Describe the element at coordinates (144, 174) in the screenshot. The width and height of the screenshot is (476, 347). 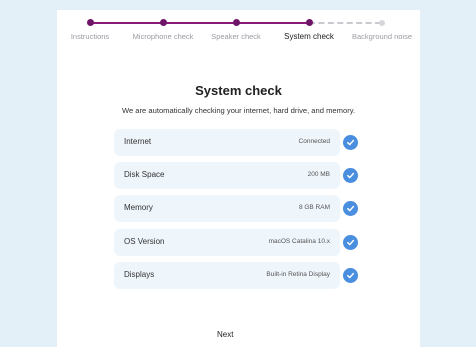
I see `check-label: Disk Space` at that location.